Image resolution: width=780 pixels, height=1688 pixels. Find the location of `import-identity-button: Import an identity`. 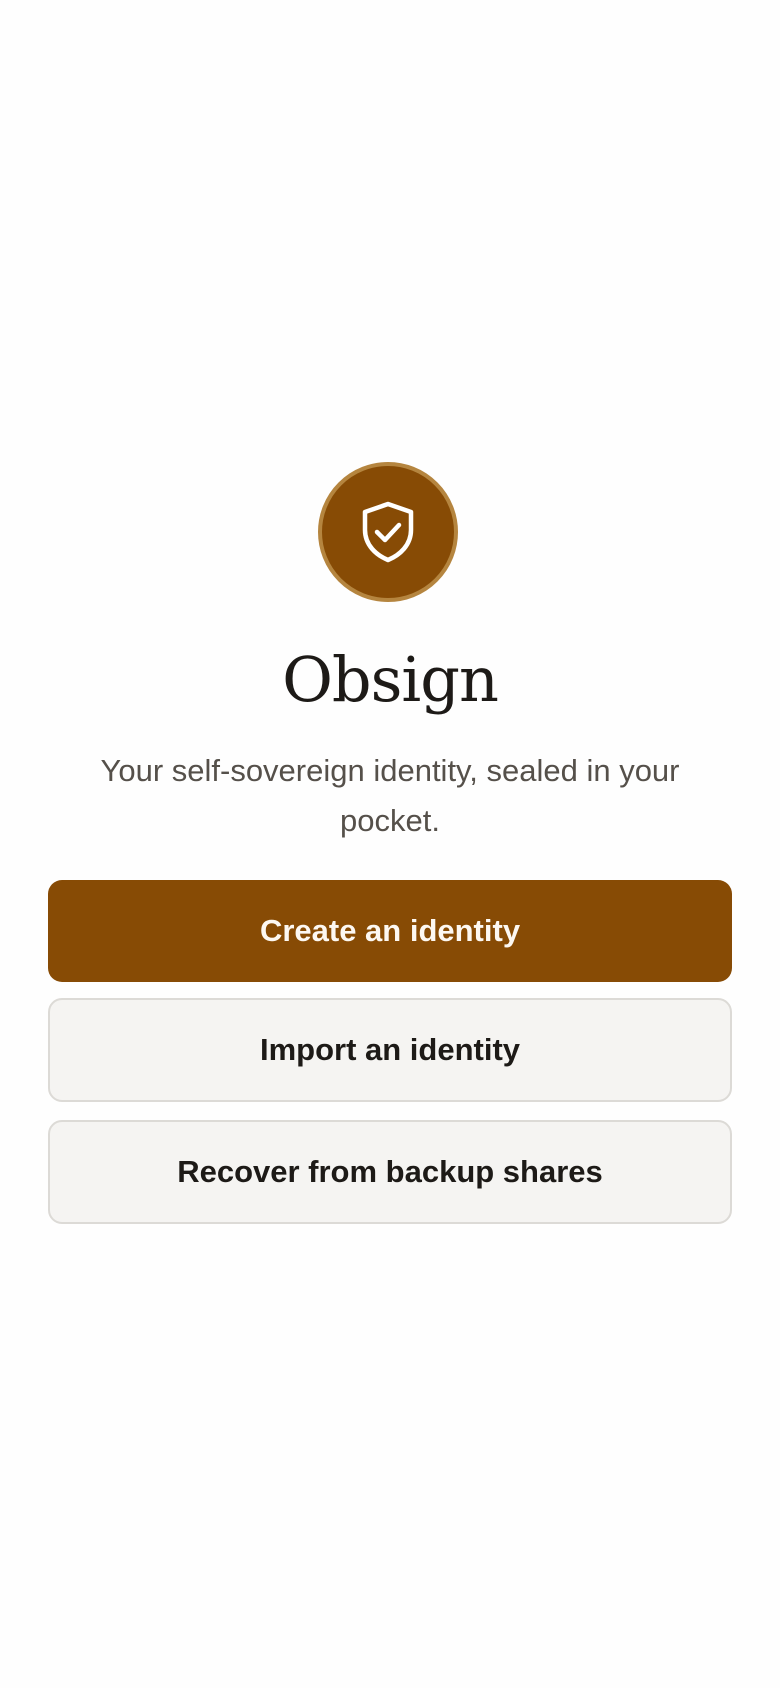

import-identity-button: Import an identity is located at coordinates (390, 1050).